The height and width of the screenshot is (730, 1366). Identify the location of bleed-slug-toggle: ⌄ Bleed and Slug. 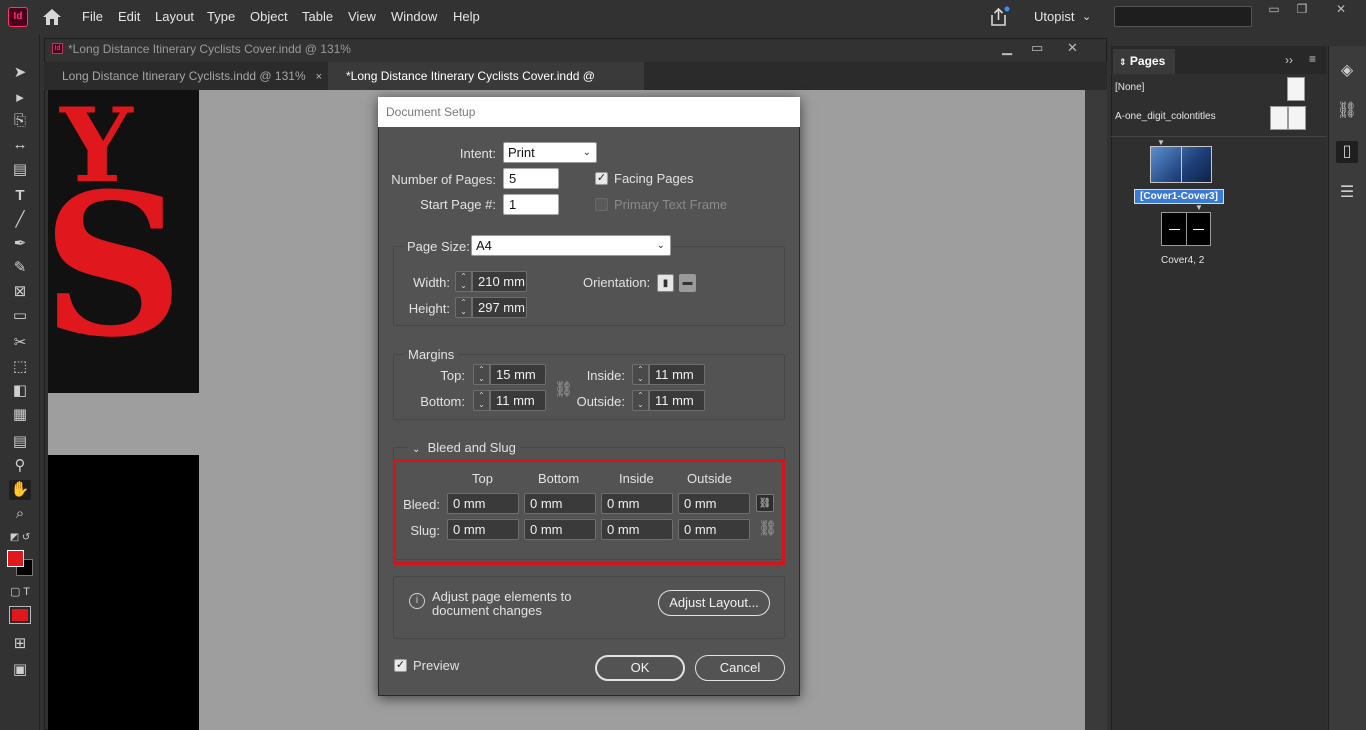
(464, 447).